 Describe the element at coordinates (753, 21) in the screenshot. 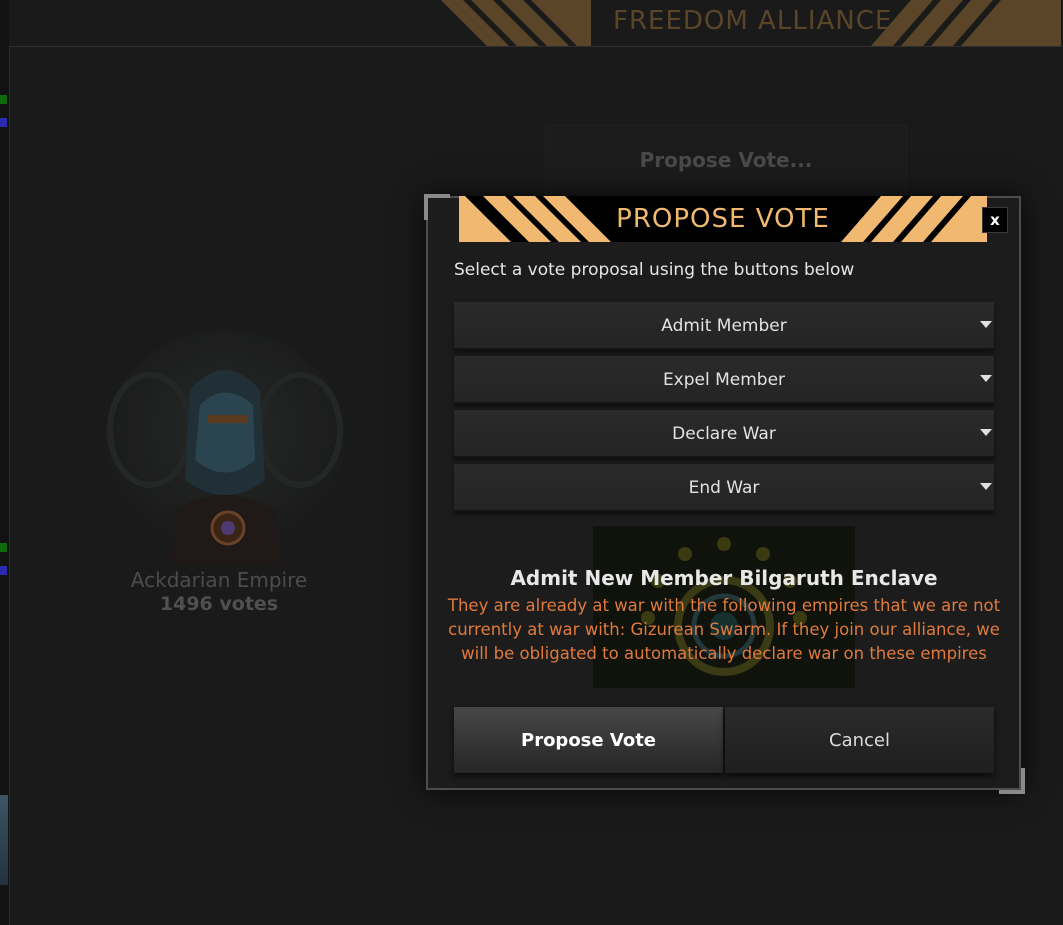

I see `alliance-title: FREEDOM ALLIANCE` at that location.